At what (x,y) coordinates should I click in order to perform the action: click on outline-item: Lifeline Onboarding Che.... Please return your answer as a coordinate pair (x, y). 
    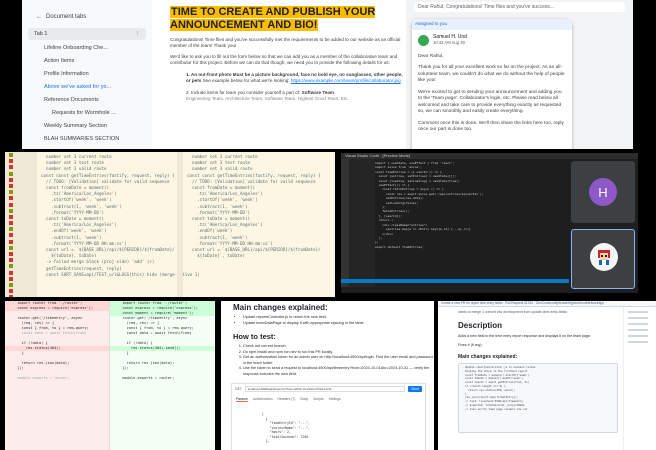
    Looking at the image, I should click on (87, 48).